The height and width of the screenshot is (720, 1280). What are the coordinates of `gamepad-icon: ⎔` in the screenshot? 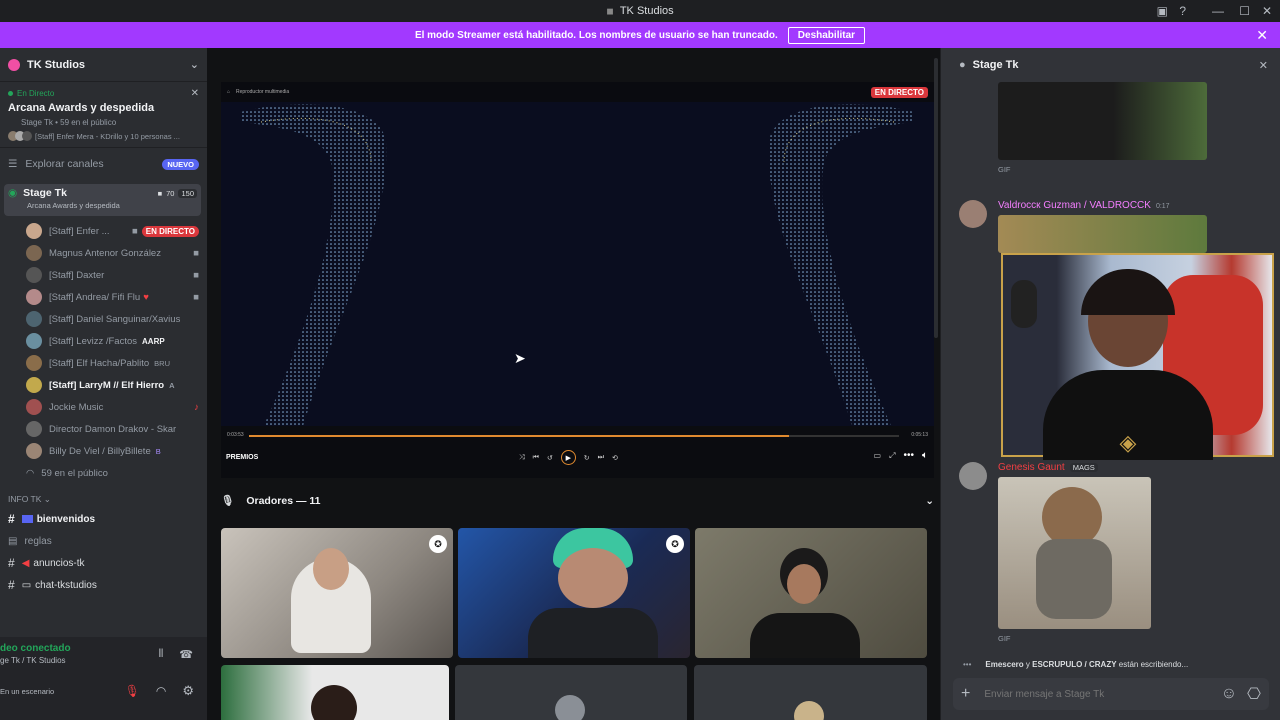 It's located at (1254, 694).